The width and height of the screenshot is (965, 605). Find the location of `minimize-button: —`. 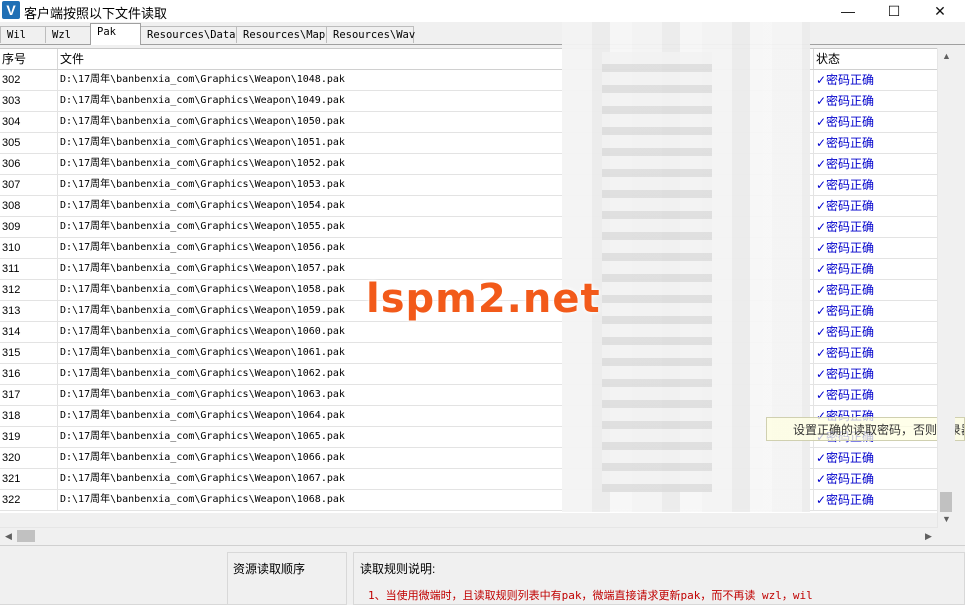

minimize-button: — is located at coordinates (848, 11).